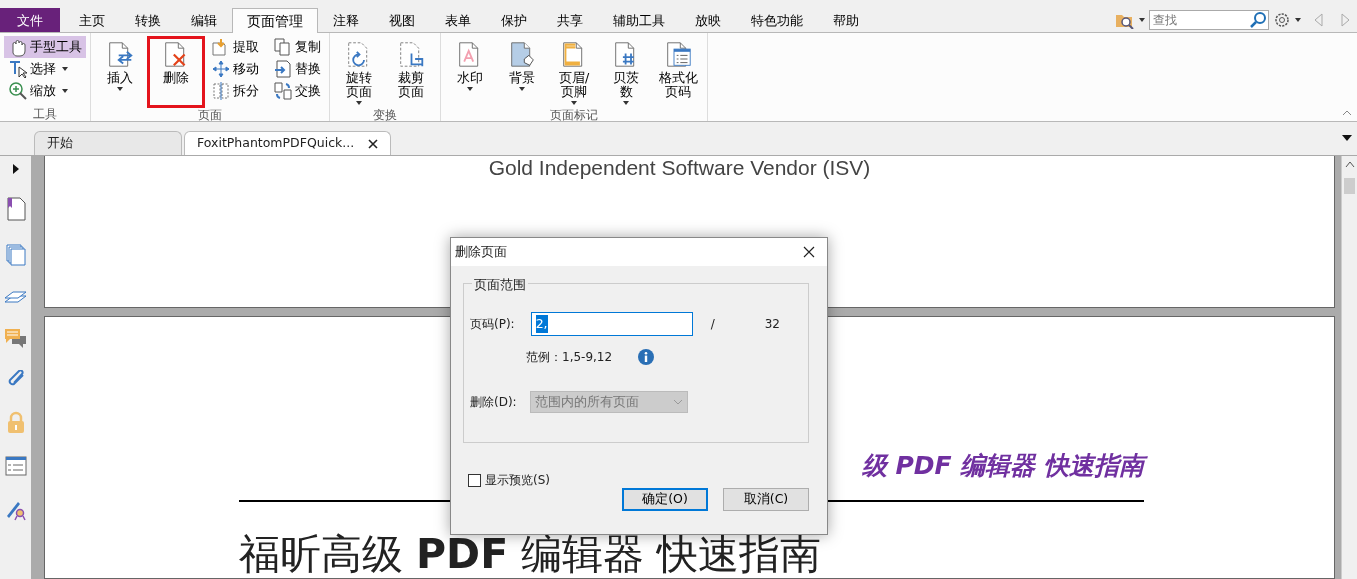  What do you see at coordinates (45, 69) in the screenshot?
I see `ribbon-button: 选择` at bounding box center [45, 69].